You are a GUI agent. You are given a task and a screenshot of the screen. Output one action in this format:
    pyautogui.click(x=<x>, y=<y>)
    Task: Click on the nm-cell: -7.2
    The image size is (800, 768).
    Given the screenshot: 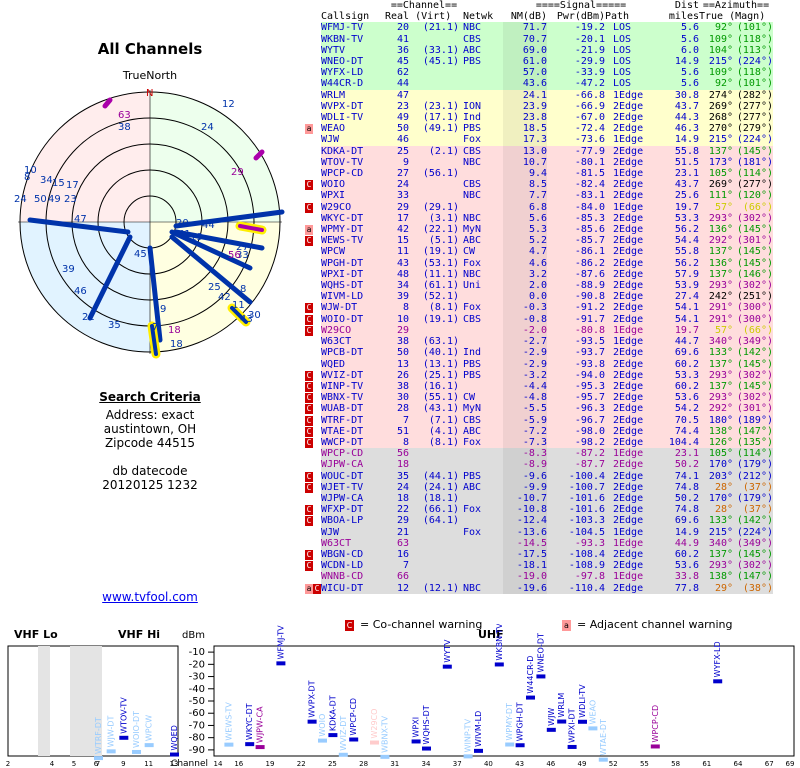 What is the action you would take?
    pyautogui.click(x=525, y=431)
    